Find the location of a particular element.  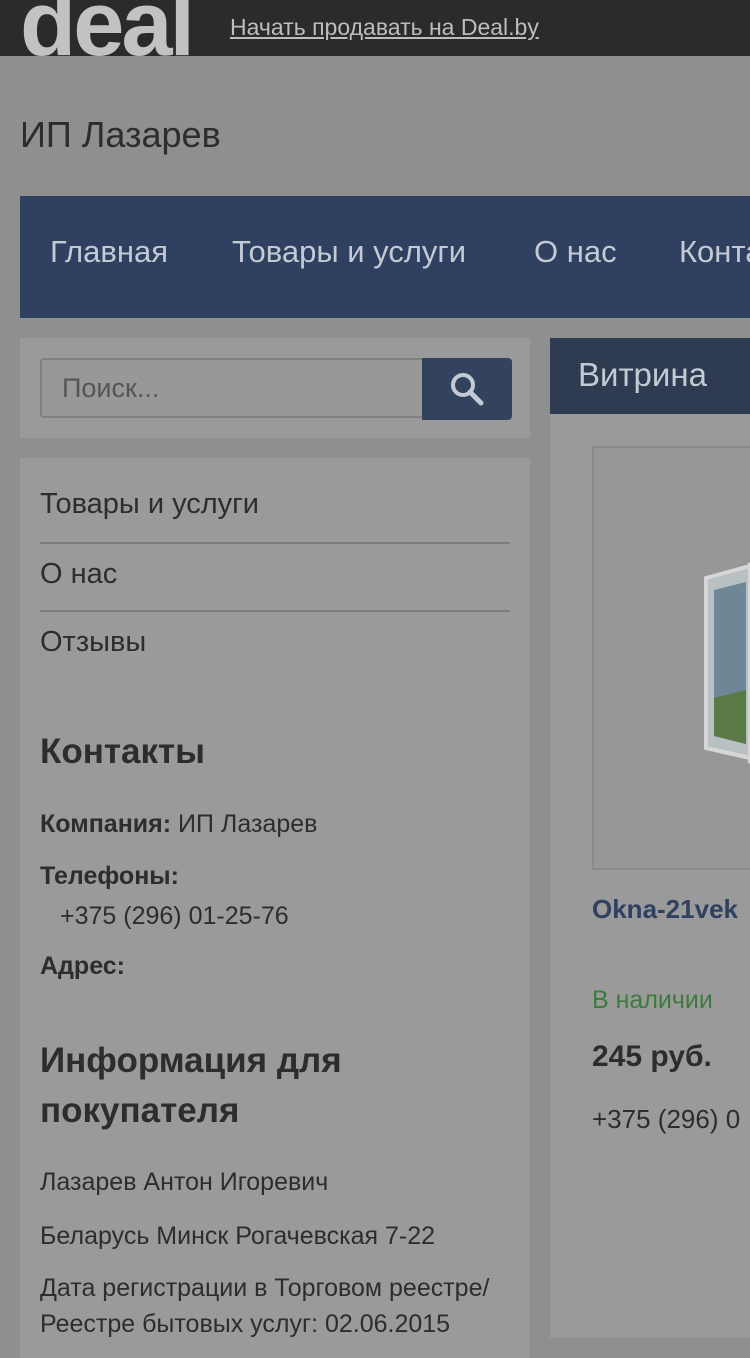

sidebar-item-about: О нас is located at coordinates (275, 574).